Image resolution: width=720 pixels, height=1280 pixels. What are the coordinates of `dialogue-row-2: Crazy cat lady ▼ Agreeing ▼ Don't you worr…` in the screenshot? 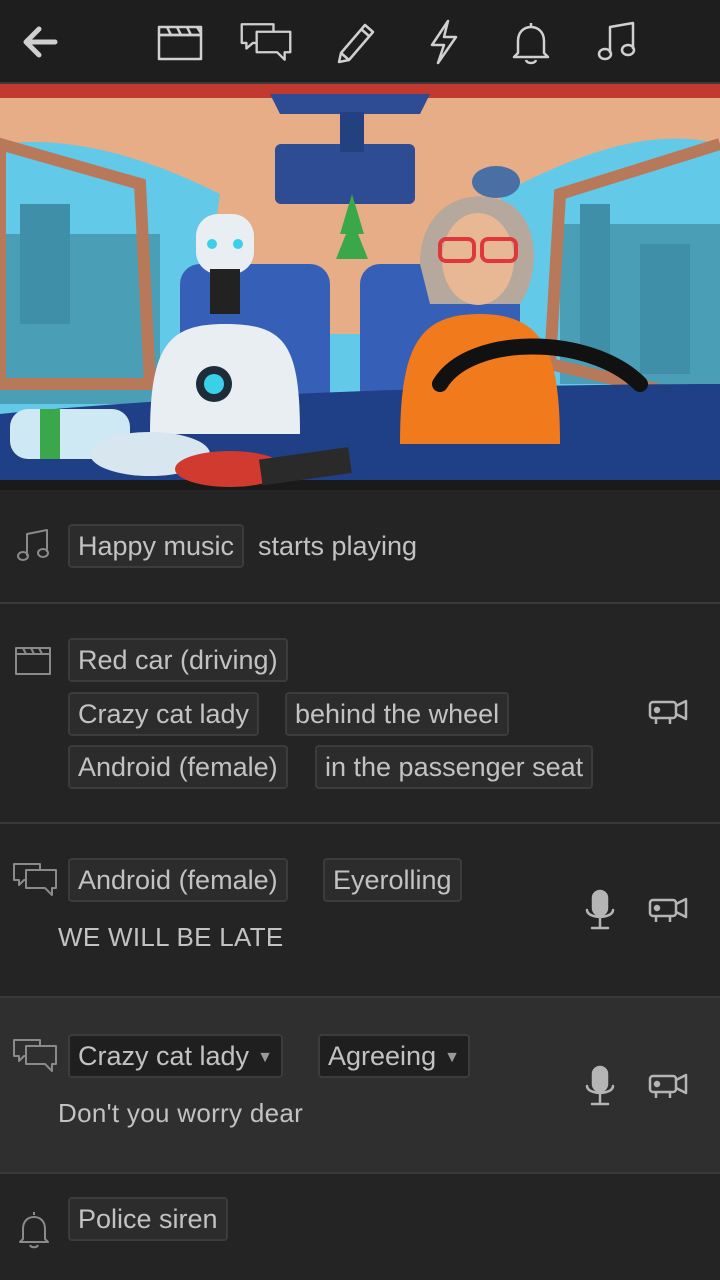 It's located at (360, 1086).